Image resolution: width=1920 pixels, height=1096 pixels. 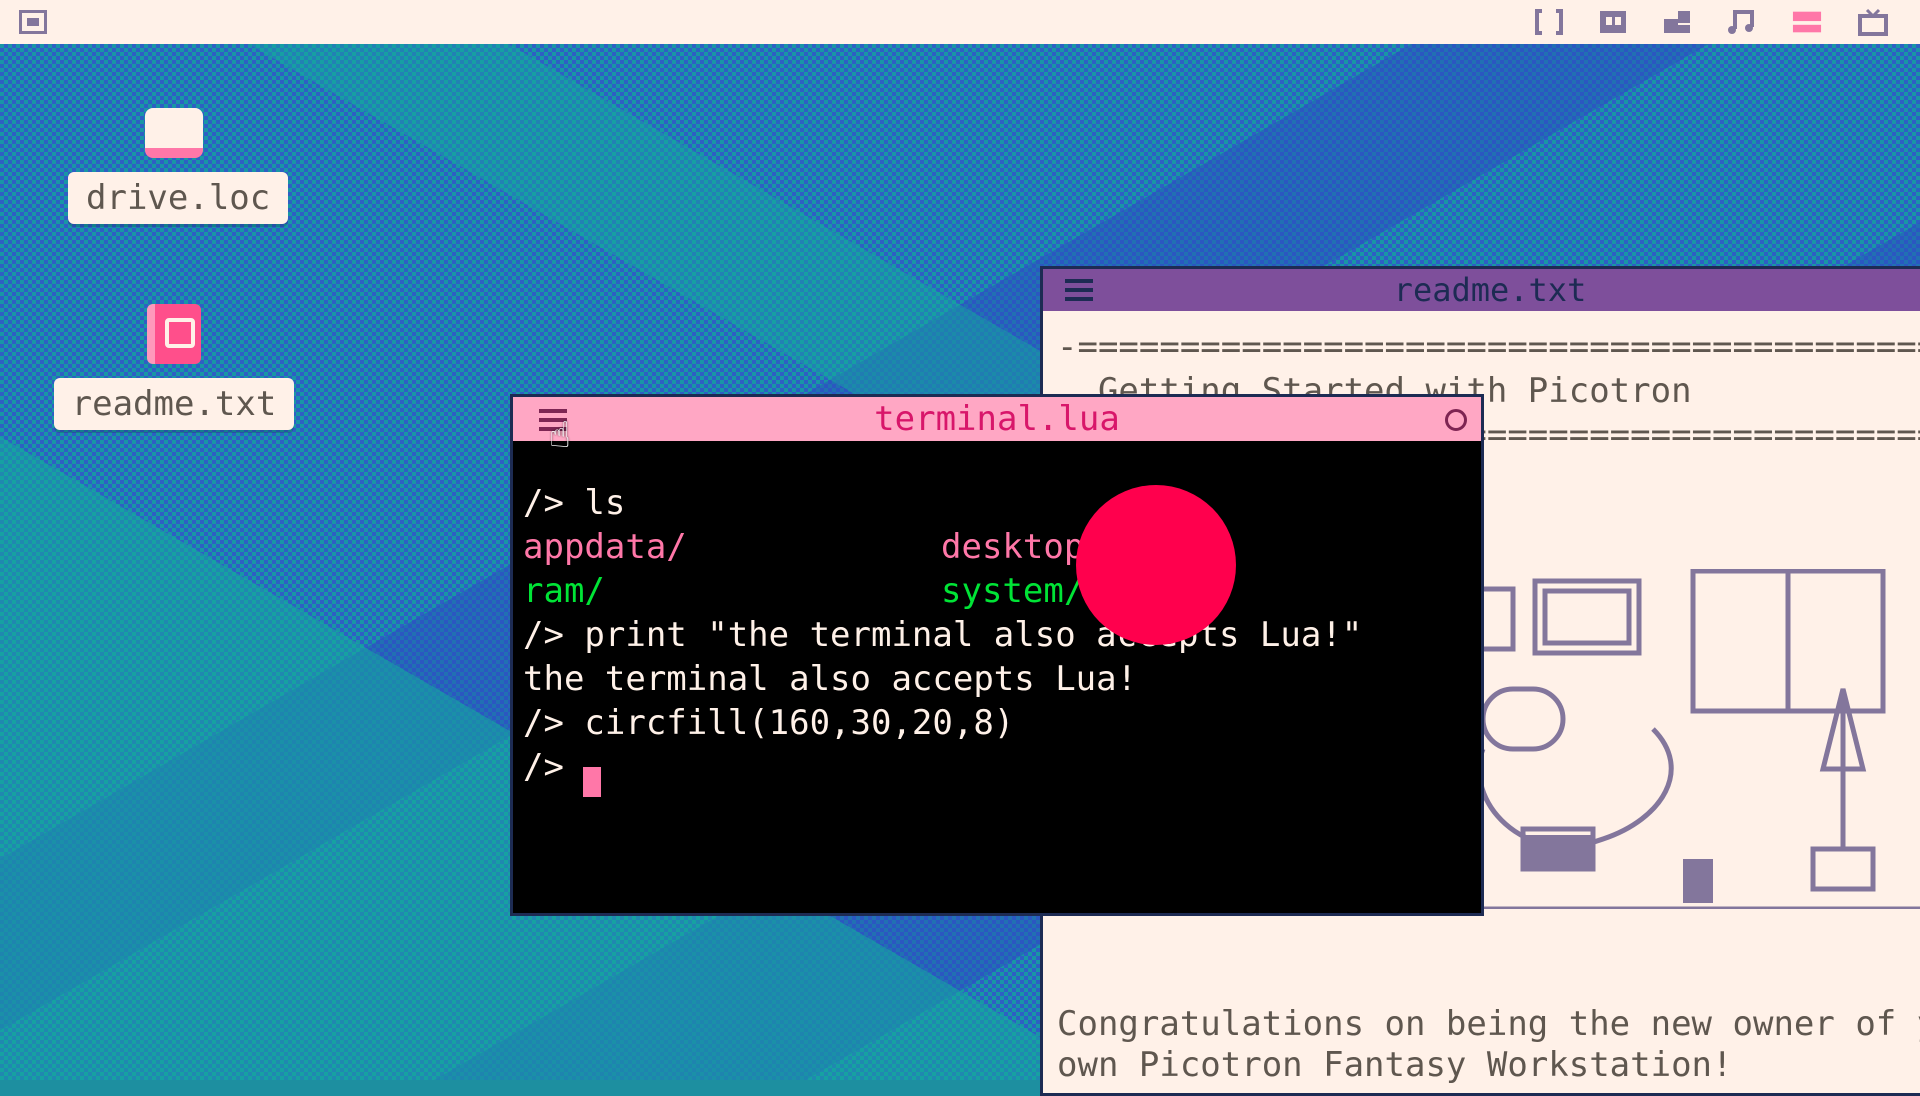 I want to click on drawn-circle, so click(x=1156, y=565).